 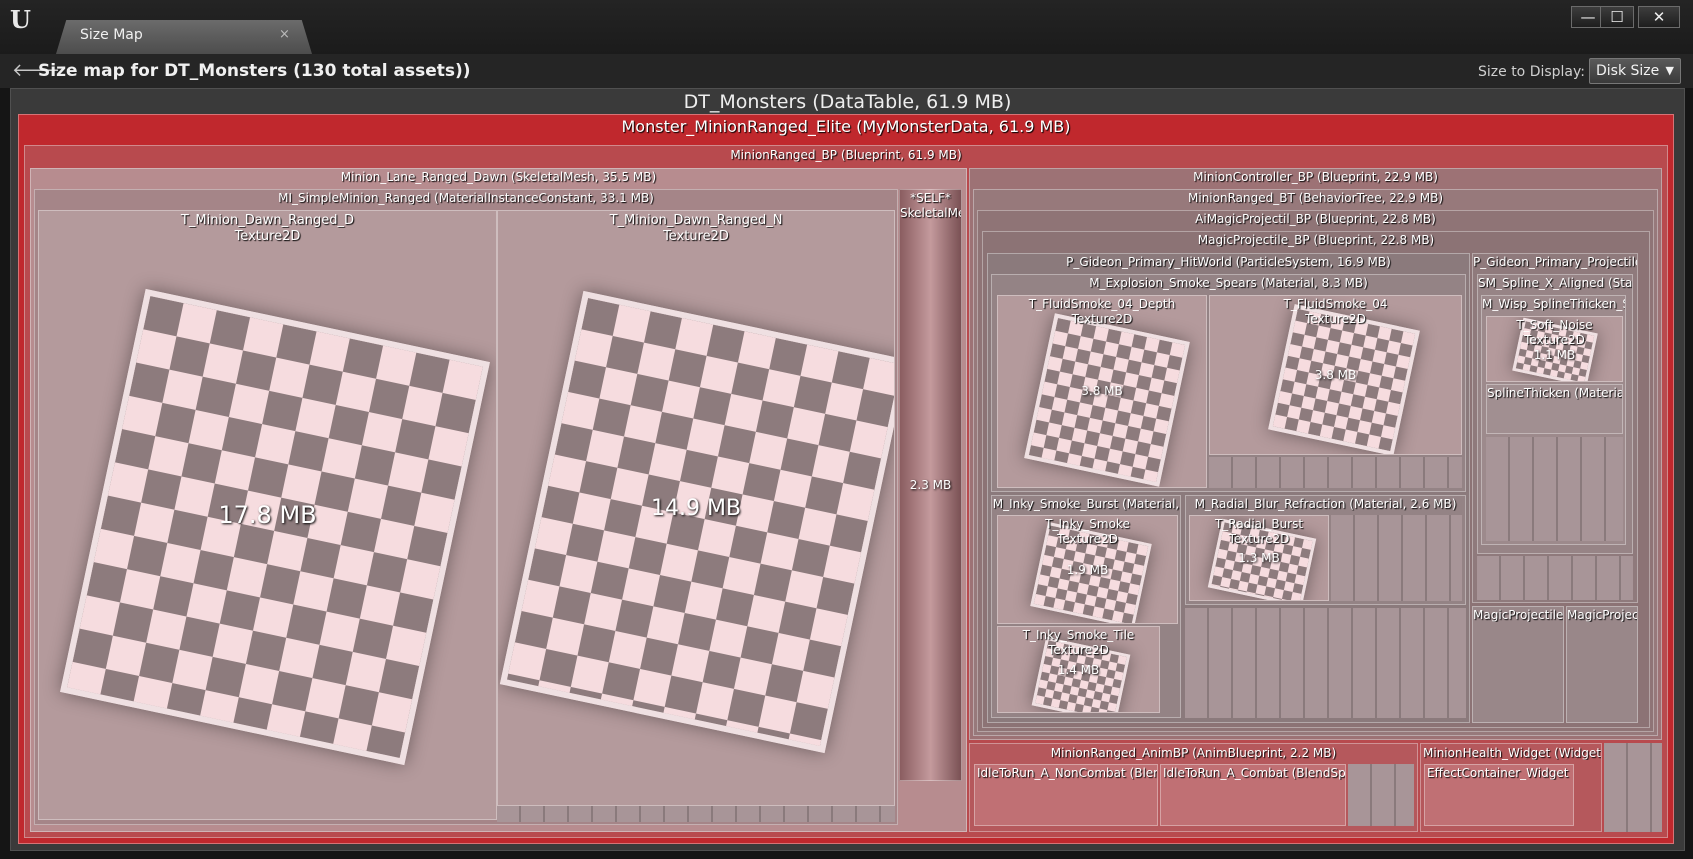 I want to click on node-magic-projectile-a: MagicProjectile, so click(x=1518, y=664).